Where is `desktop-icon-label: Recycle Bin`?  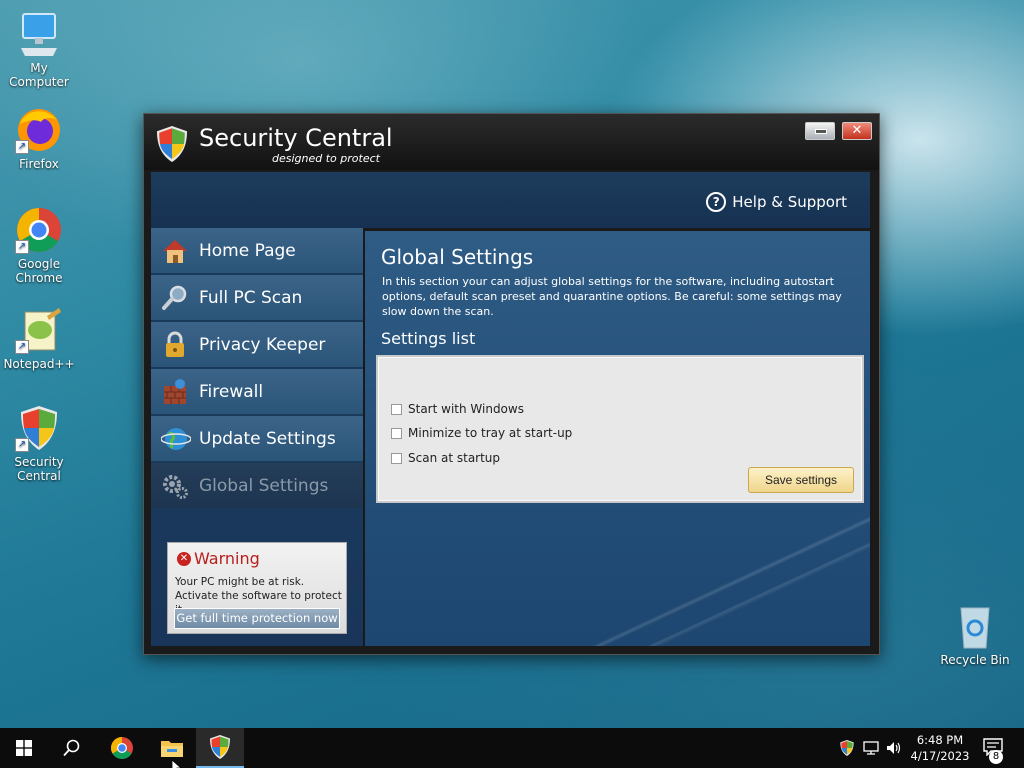 desktop-icon-label: Recycle Bin is located at coordinates (975, 660).